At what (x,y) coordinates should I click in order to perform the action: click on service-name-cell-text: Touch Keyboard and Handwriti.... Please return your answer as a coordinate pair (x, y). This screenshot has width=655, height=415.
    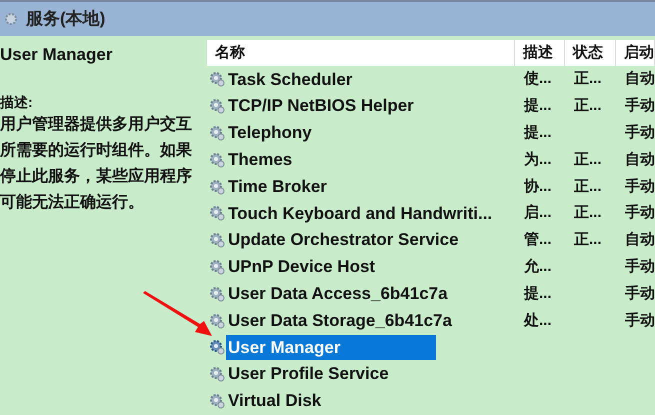
    Looking at the image, I should click on (359, 213).